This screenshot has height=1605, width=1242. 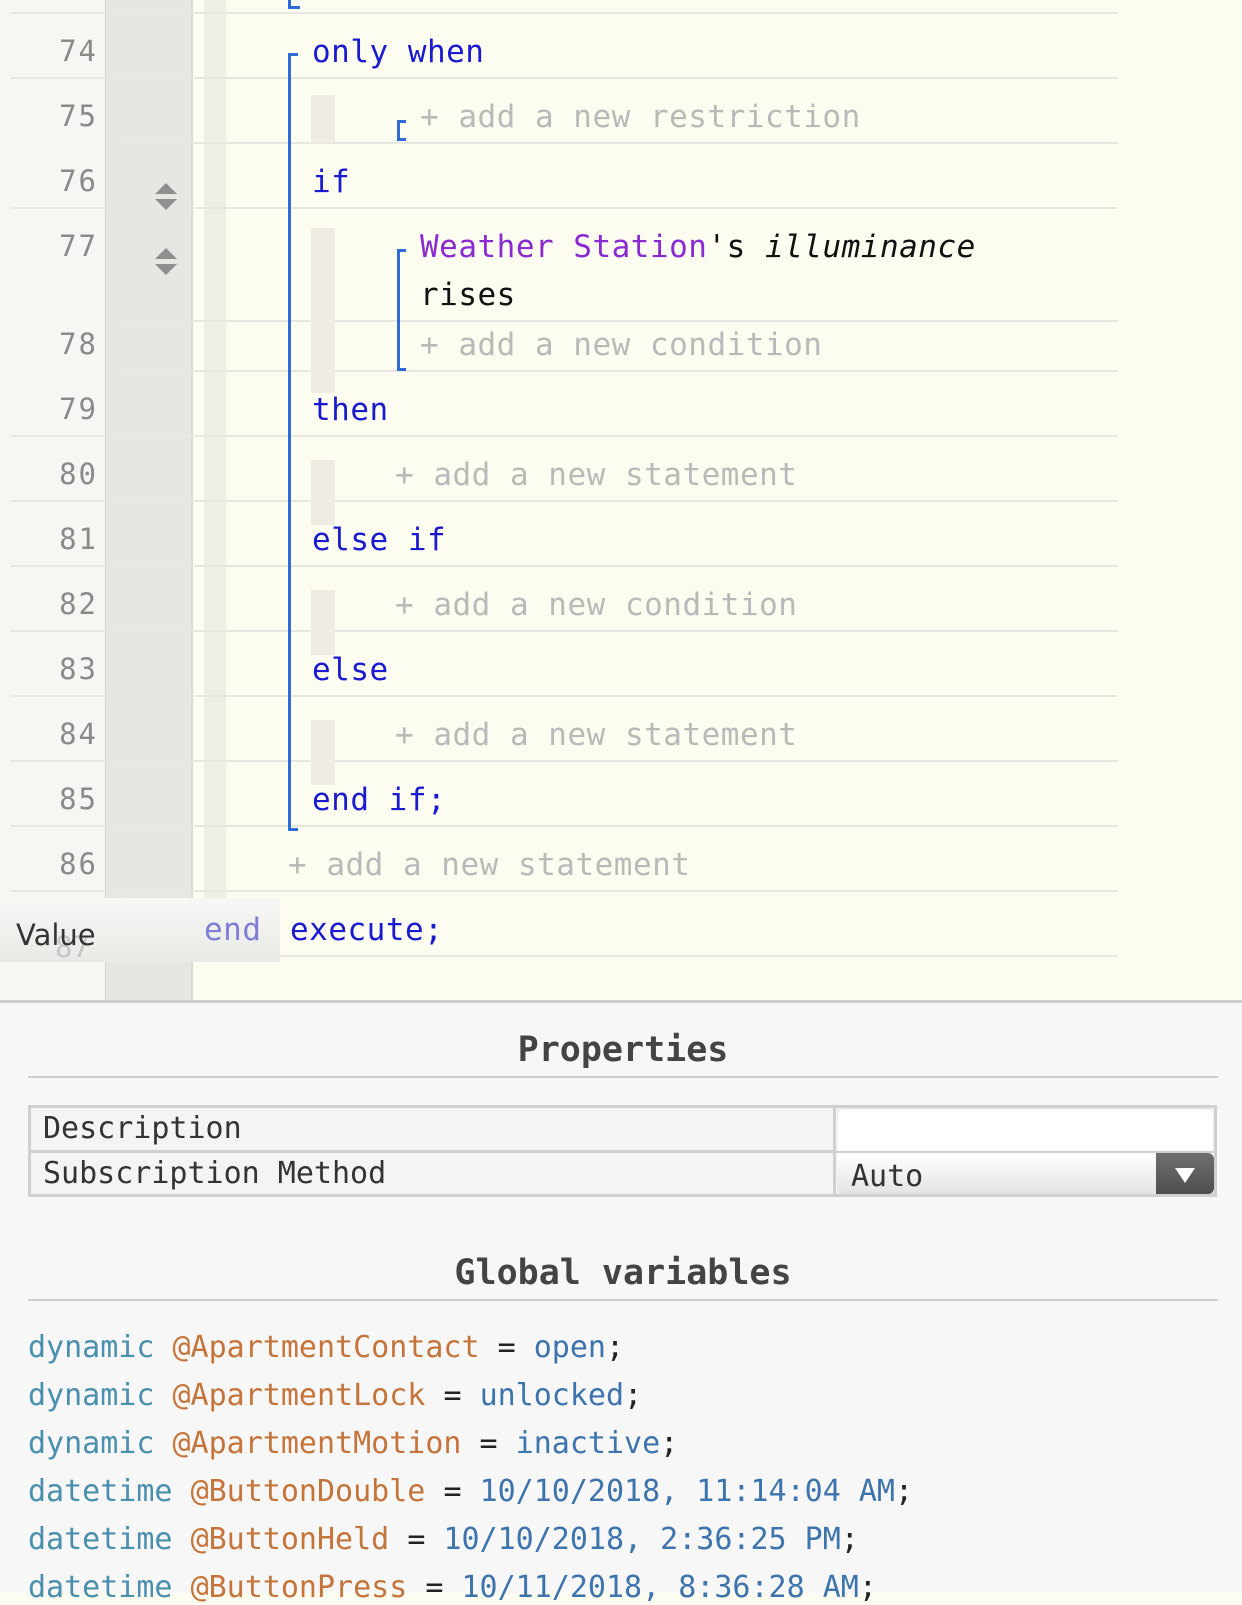 What do you see at coordinates (78, 181) in the screenshot?
I see `line-number: 76` at bounding box center [78, 181].